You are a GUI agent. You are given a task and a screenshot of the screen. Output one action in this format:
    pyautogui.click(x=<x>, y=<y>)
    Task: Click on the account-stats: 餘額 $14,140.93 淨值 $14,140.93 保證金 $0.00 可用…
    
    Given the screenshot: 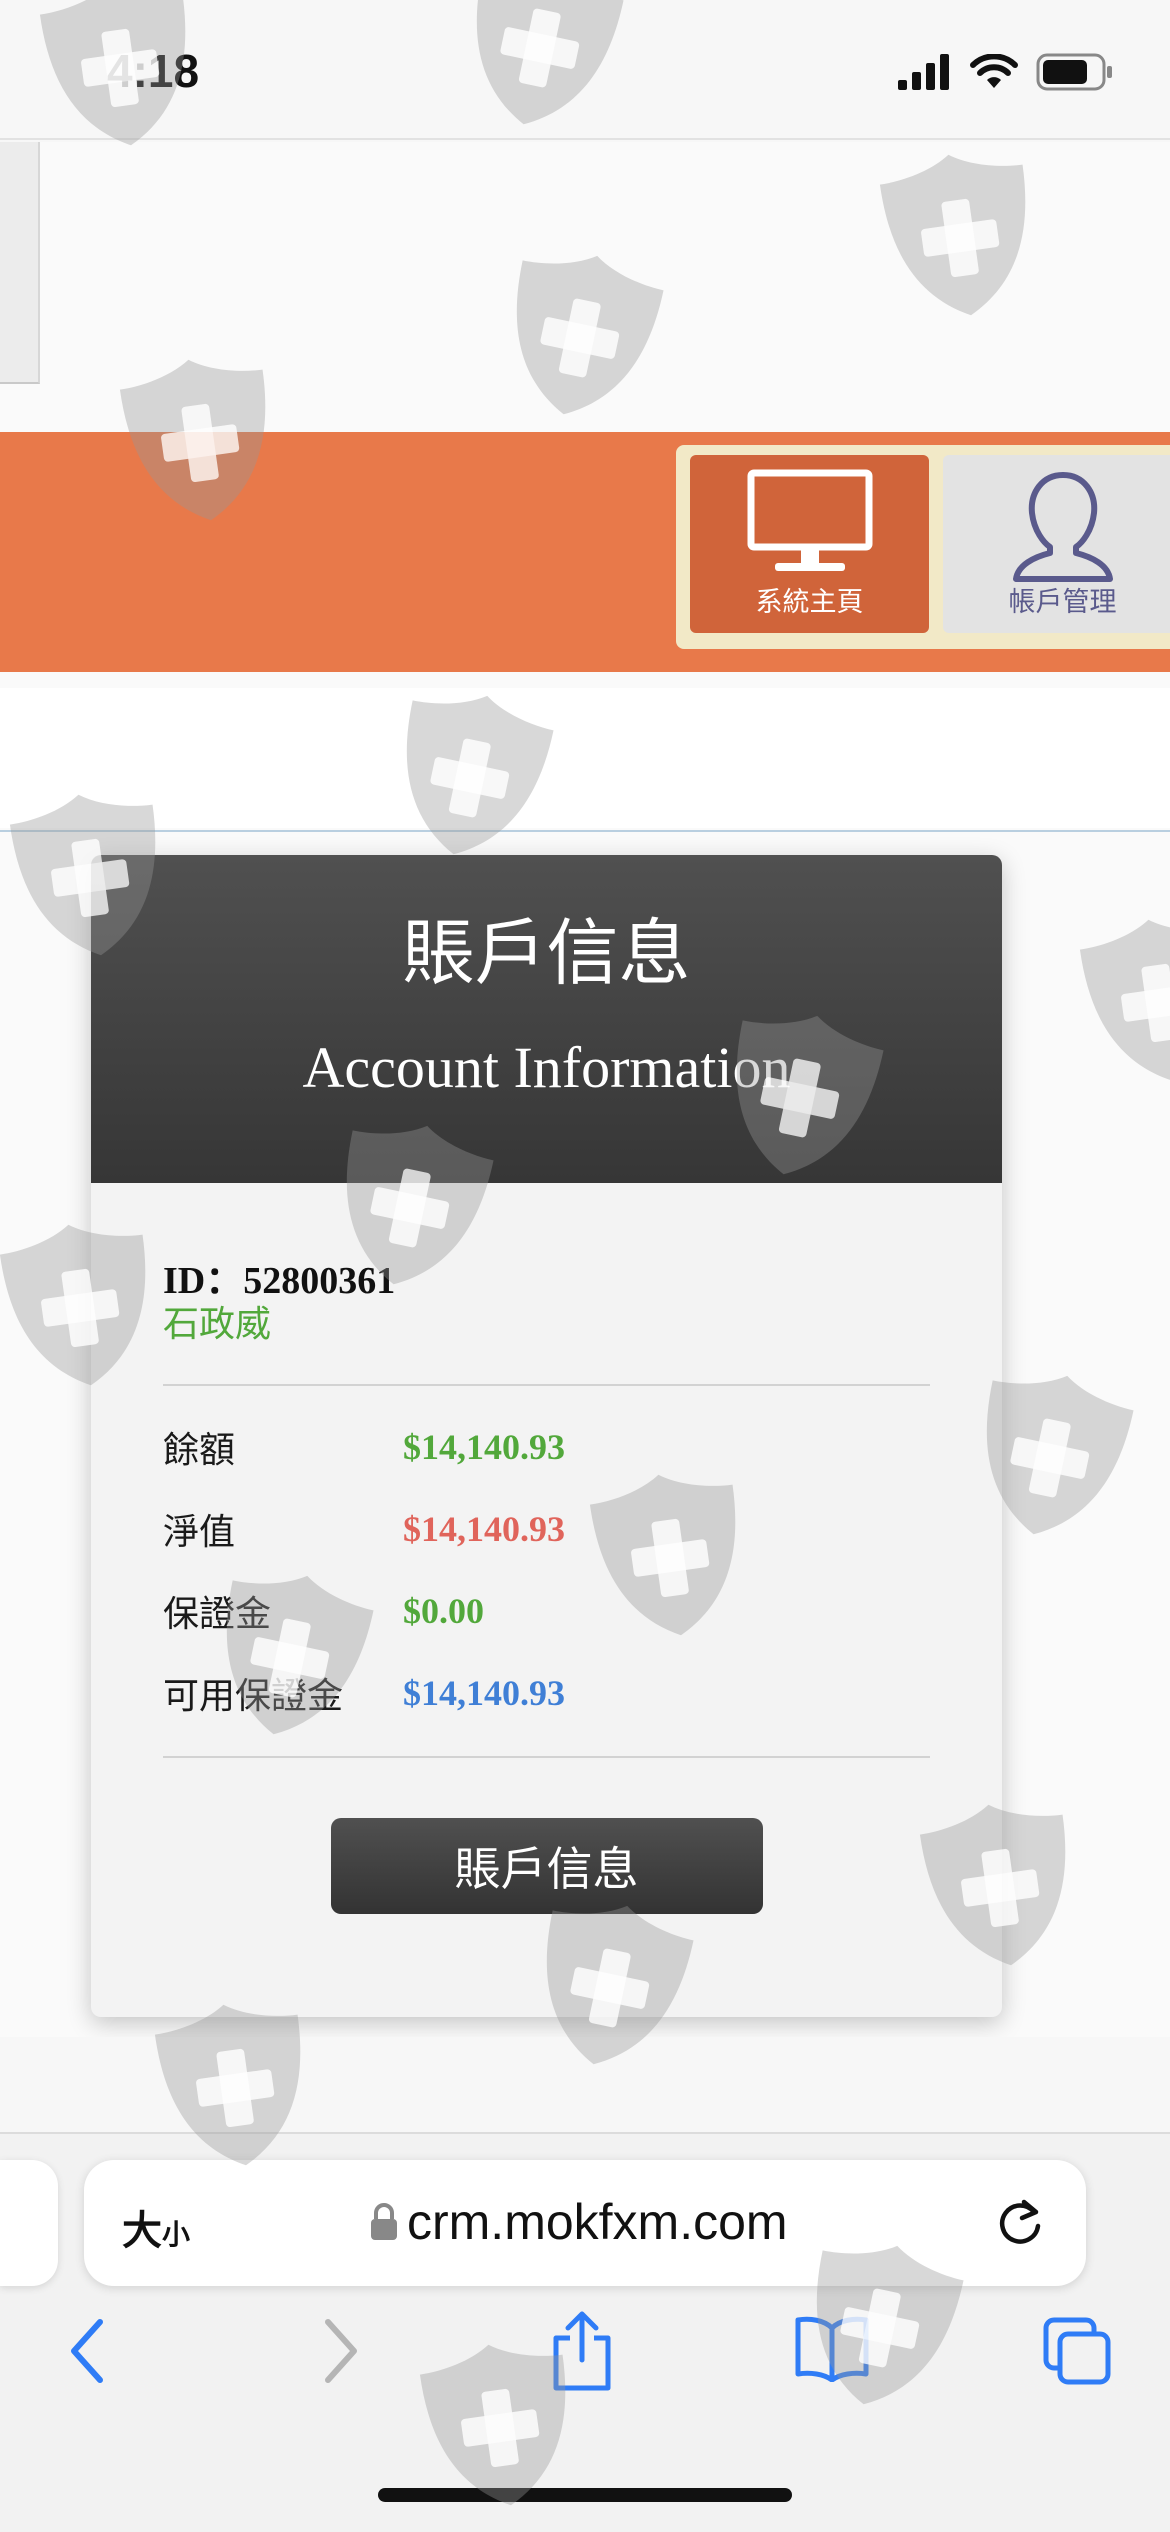 What is the action you would take?
    pyautogui.click(x=546, y=1570)
    